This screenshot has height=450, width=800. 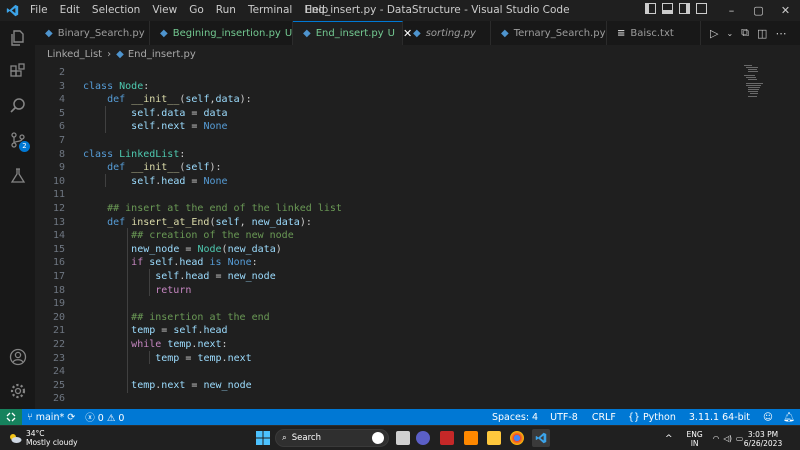 I want to click on line-number: 26, so click(x=58, y=399).